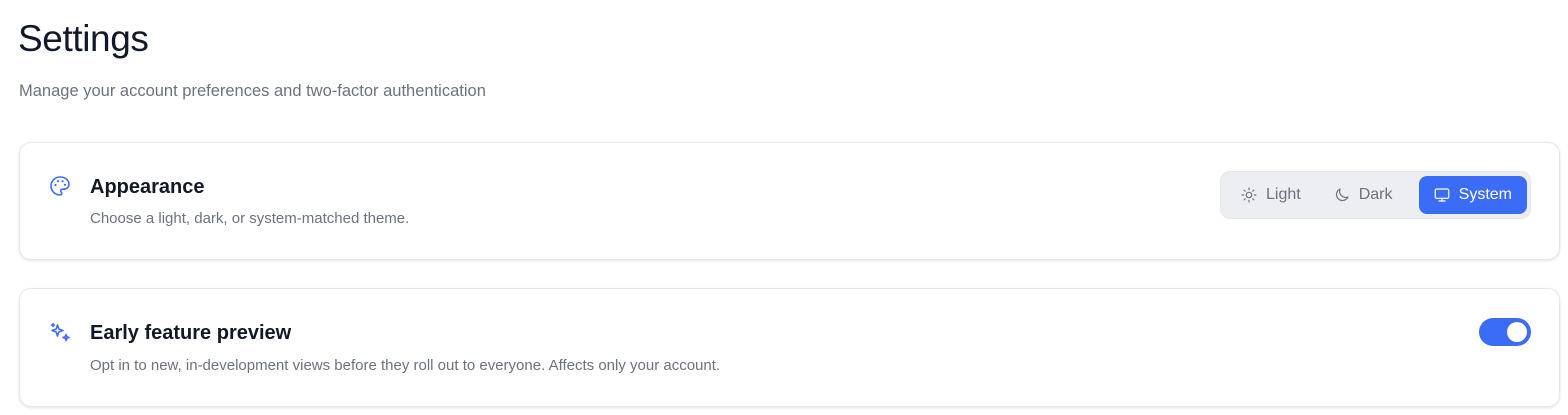 The width and height of the screenshot is (1568, 415). I want to click on theme-switcher: Light Dark System, so click(1375, 195).